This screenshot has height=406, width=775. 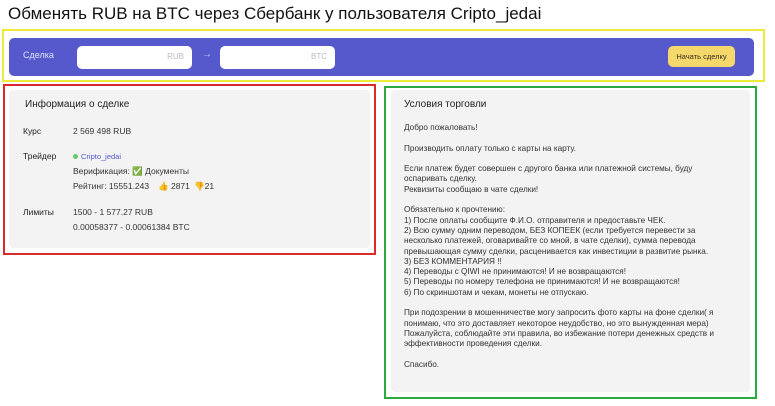 I want to click on likes-stat: 👍 2871, so click(x=174, y=186).